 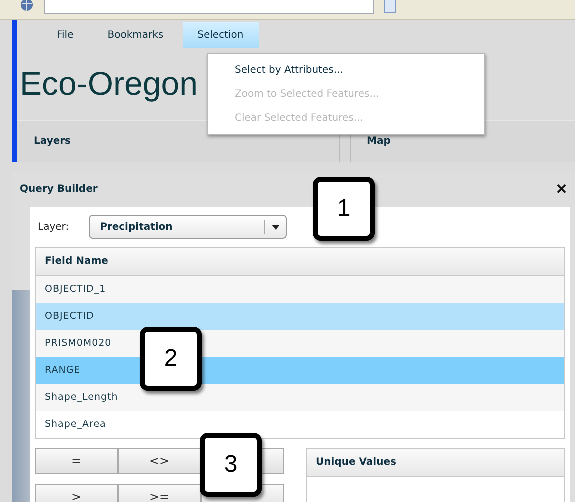 I want to click on field-row: Shape_Length, so click(x=300, y=397).